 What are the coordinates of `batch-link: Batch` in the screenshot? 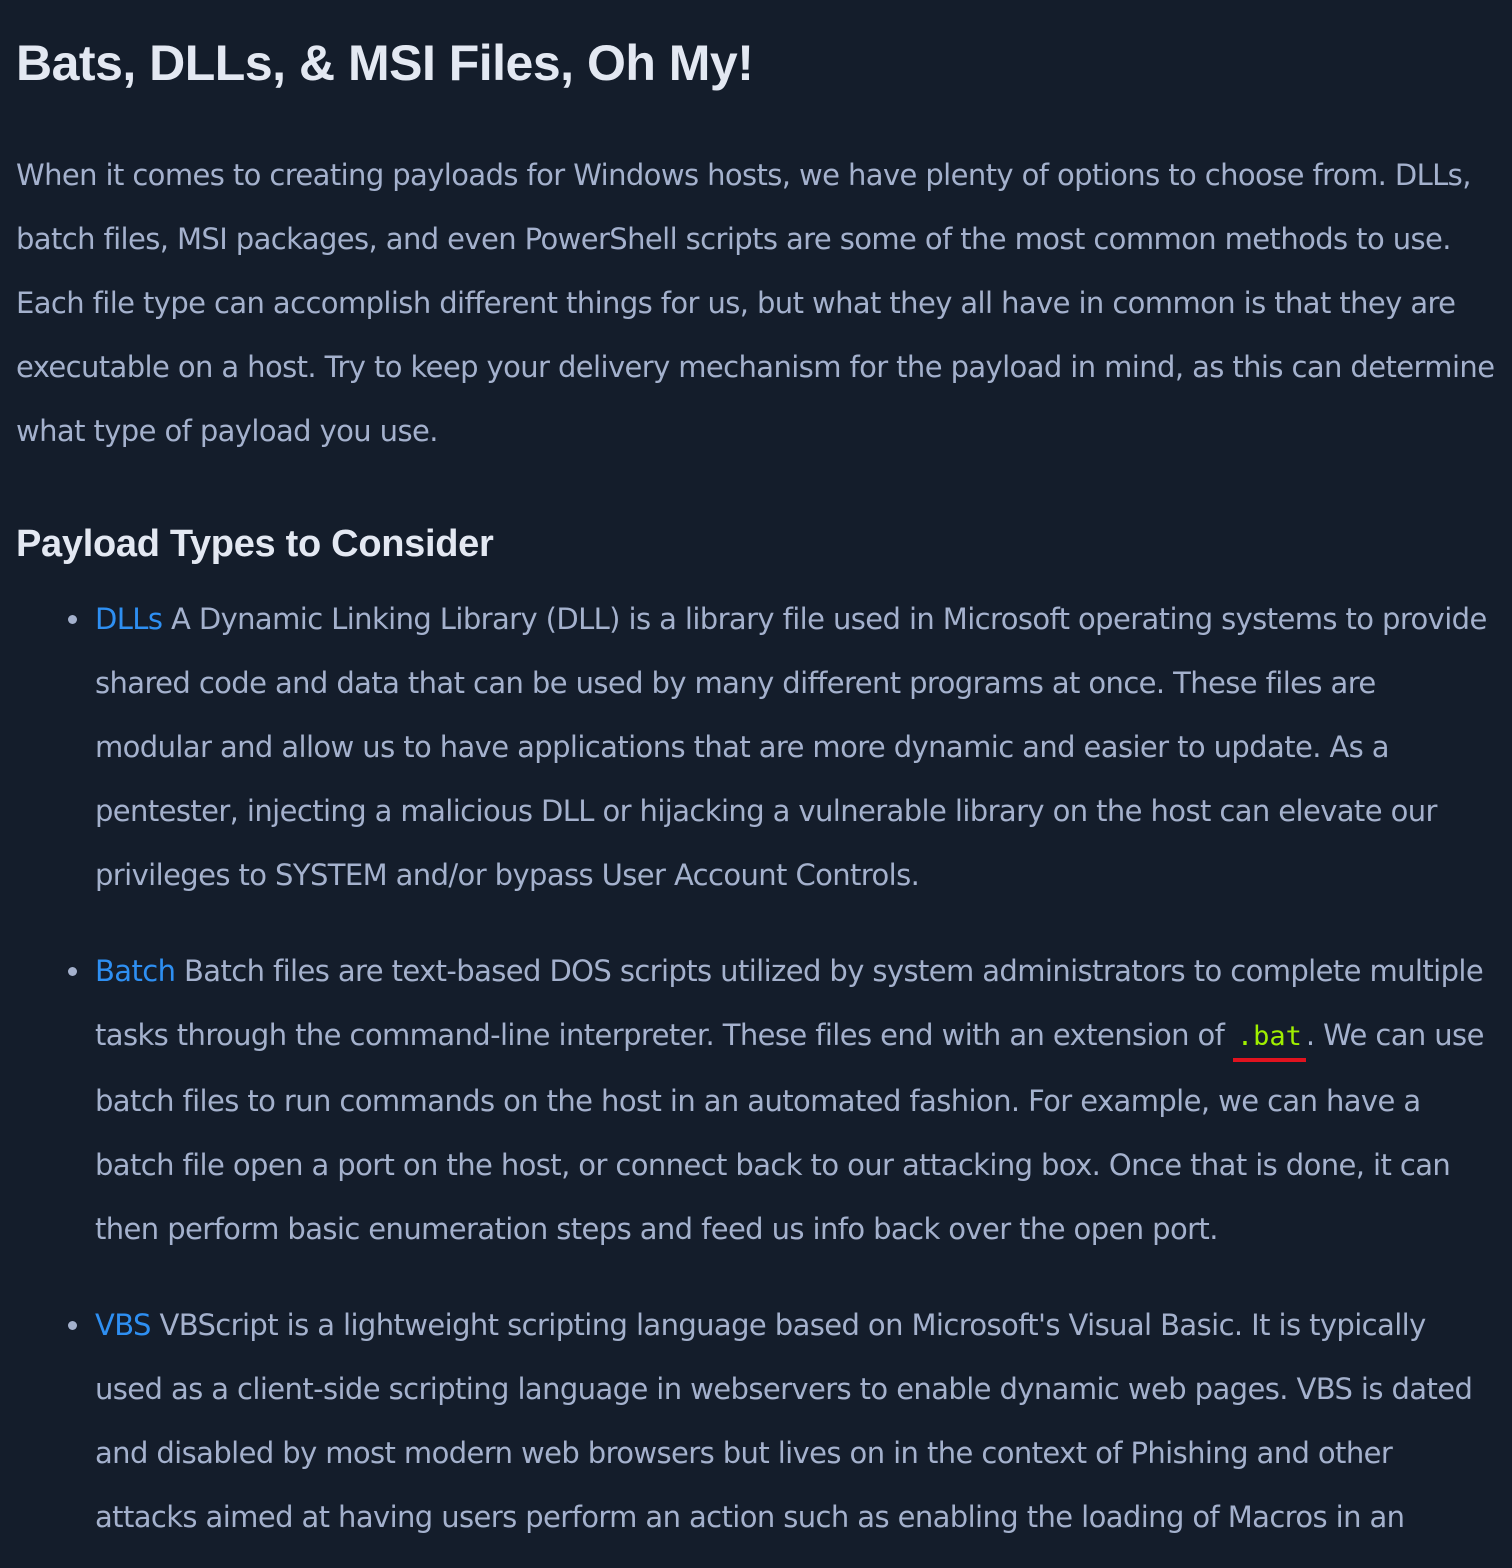 It's located at (135, 971).